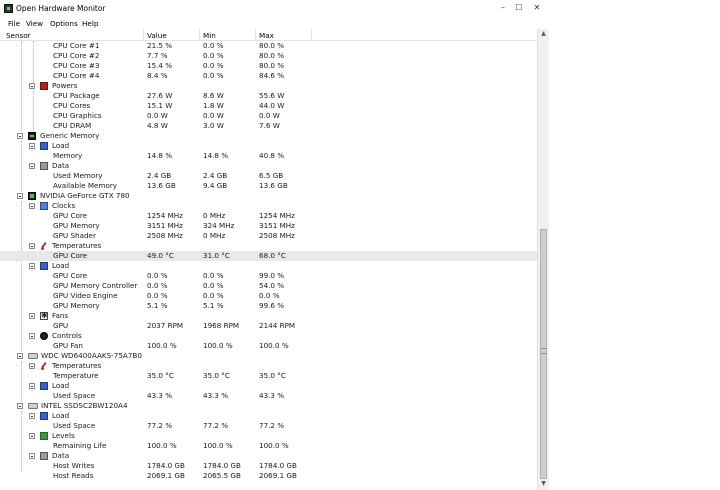  What do you see at coordinates (268, 346) in the screenshot?
I see `tree-row: GPU Fan 100.0 % 100.0 % 100.0 %` at bounding box center [268, 346].